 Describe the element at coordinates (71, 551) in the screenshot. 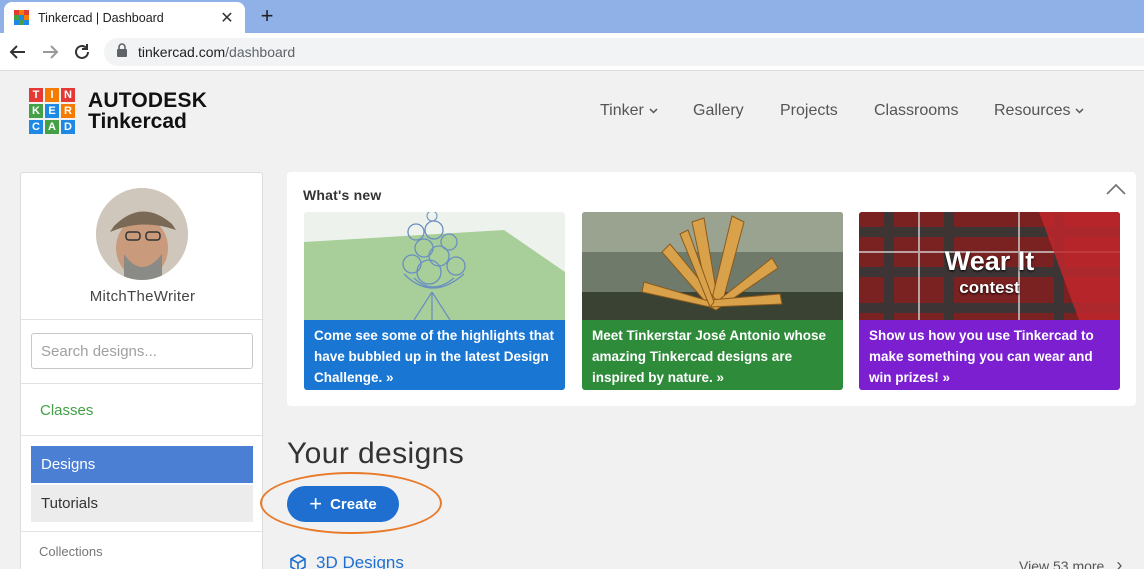

I see `collections-heading: Collections` at that location.